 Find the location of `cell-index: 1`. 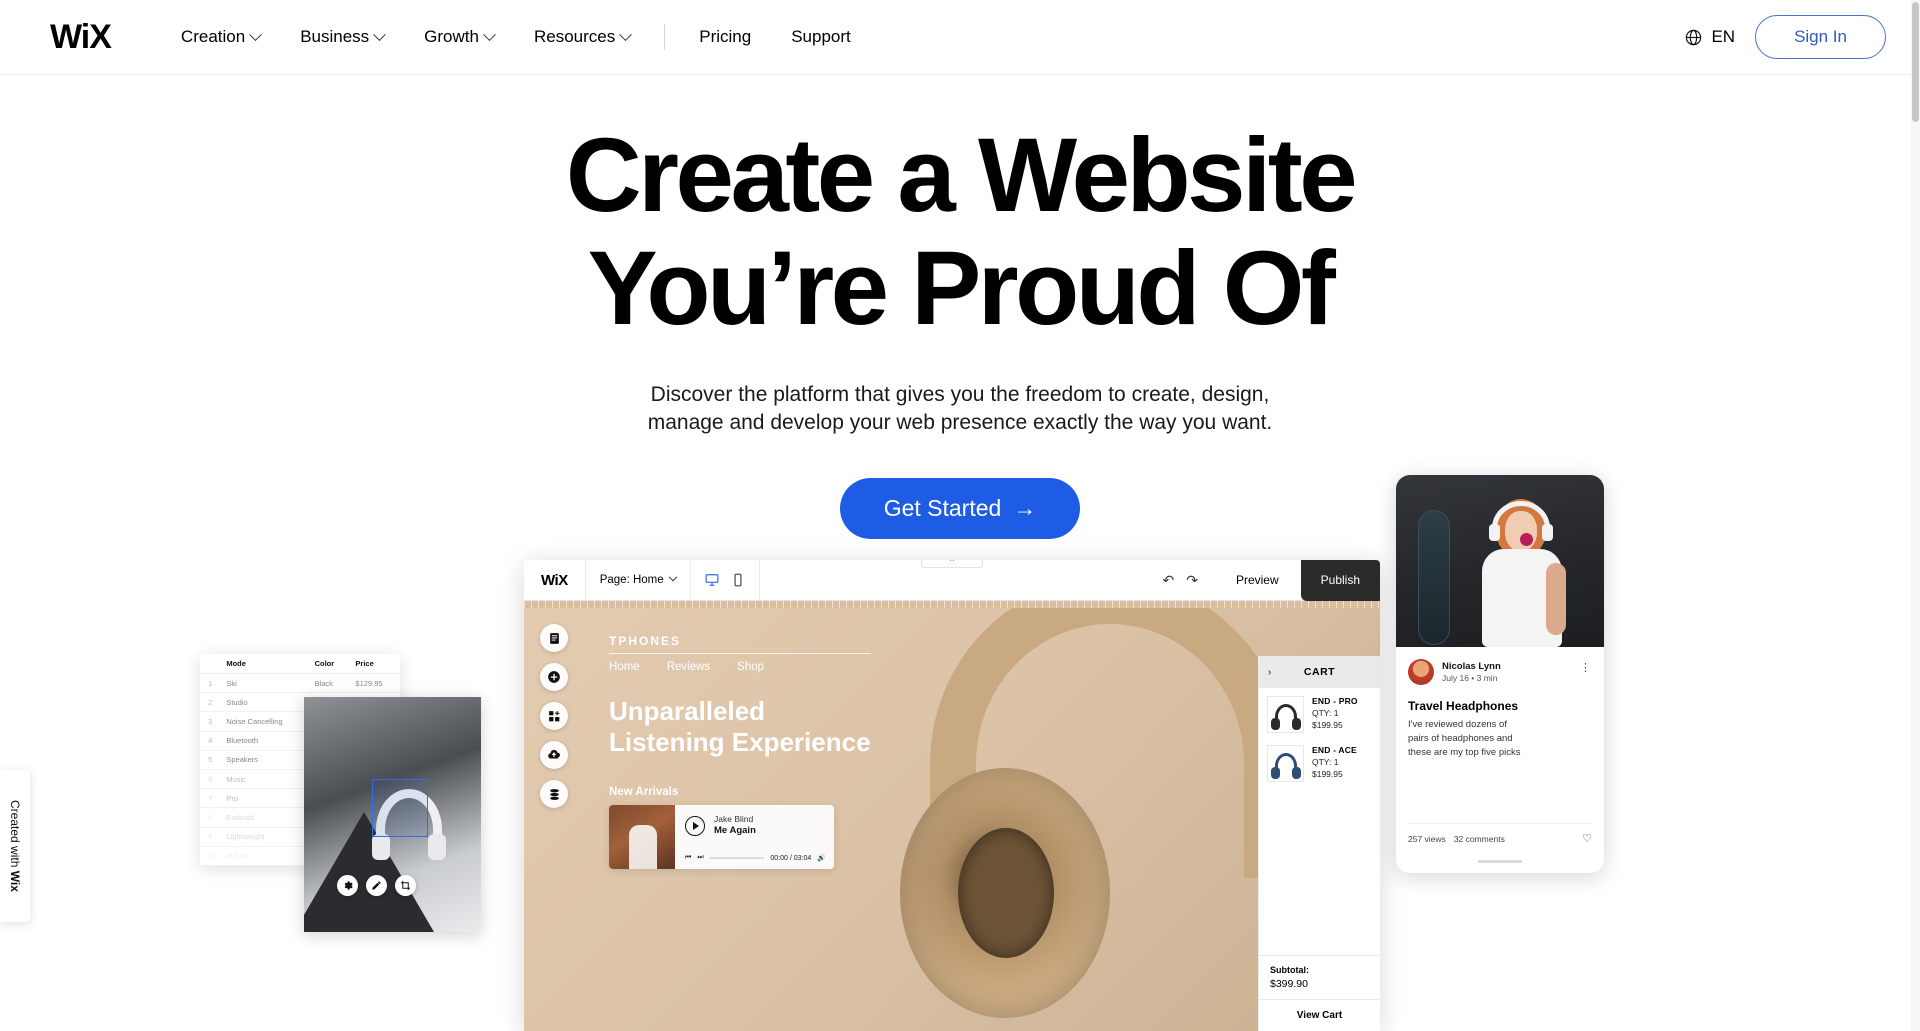

cell-index: 1 is located at coordinates (210, 683).